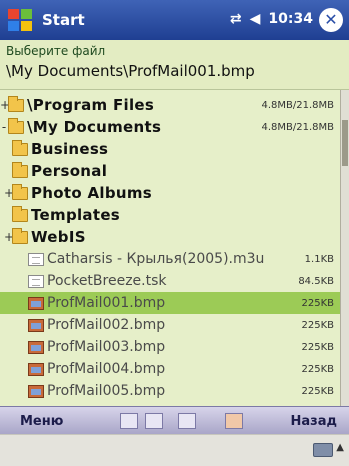  What do you see at coordinates (170, 237) in the screenshot?
I see `list-item-webis: + WebIS` at bounding box center [170, 237].